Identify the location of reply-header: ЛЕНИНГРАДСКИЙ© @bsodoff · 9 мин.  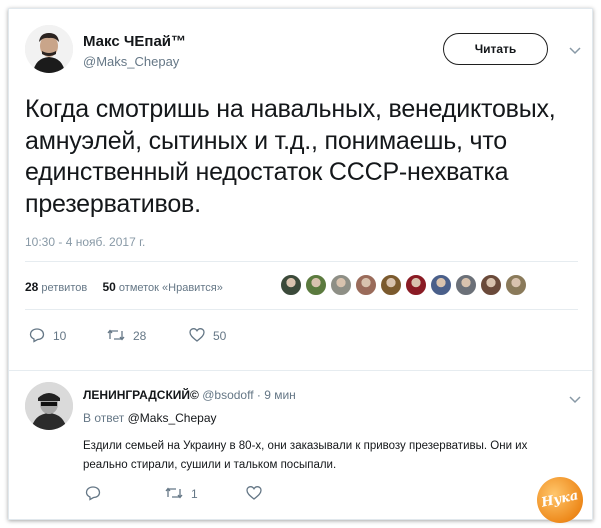
(189, 395).